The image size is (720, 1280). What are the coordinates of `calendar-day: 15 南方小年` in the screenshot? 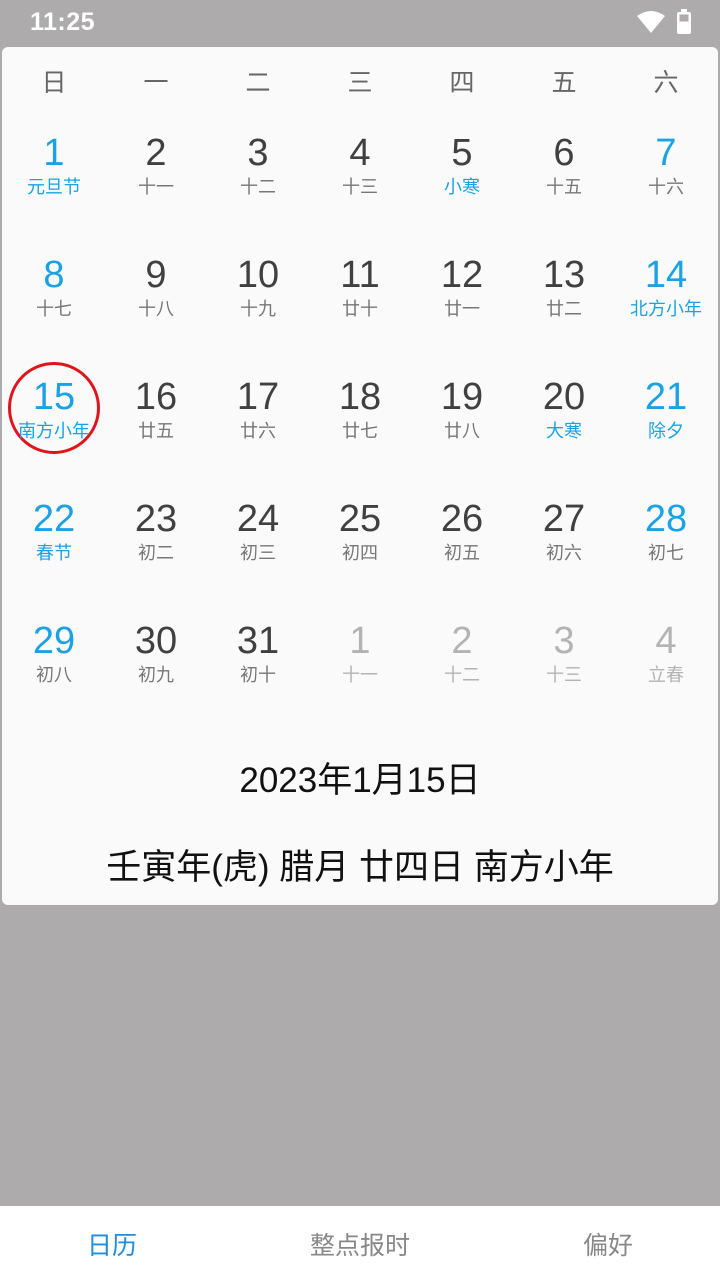 It's located at (54, 425).